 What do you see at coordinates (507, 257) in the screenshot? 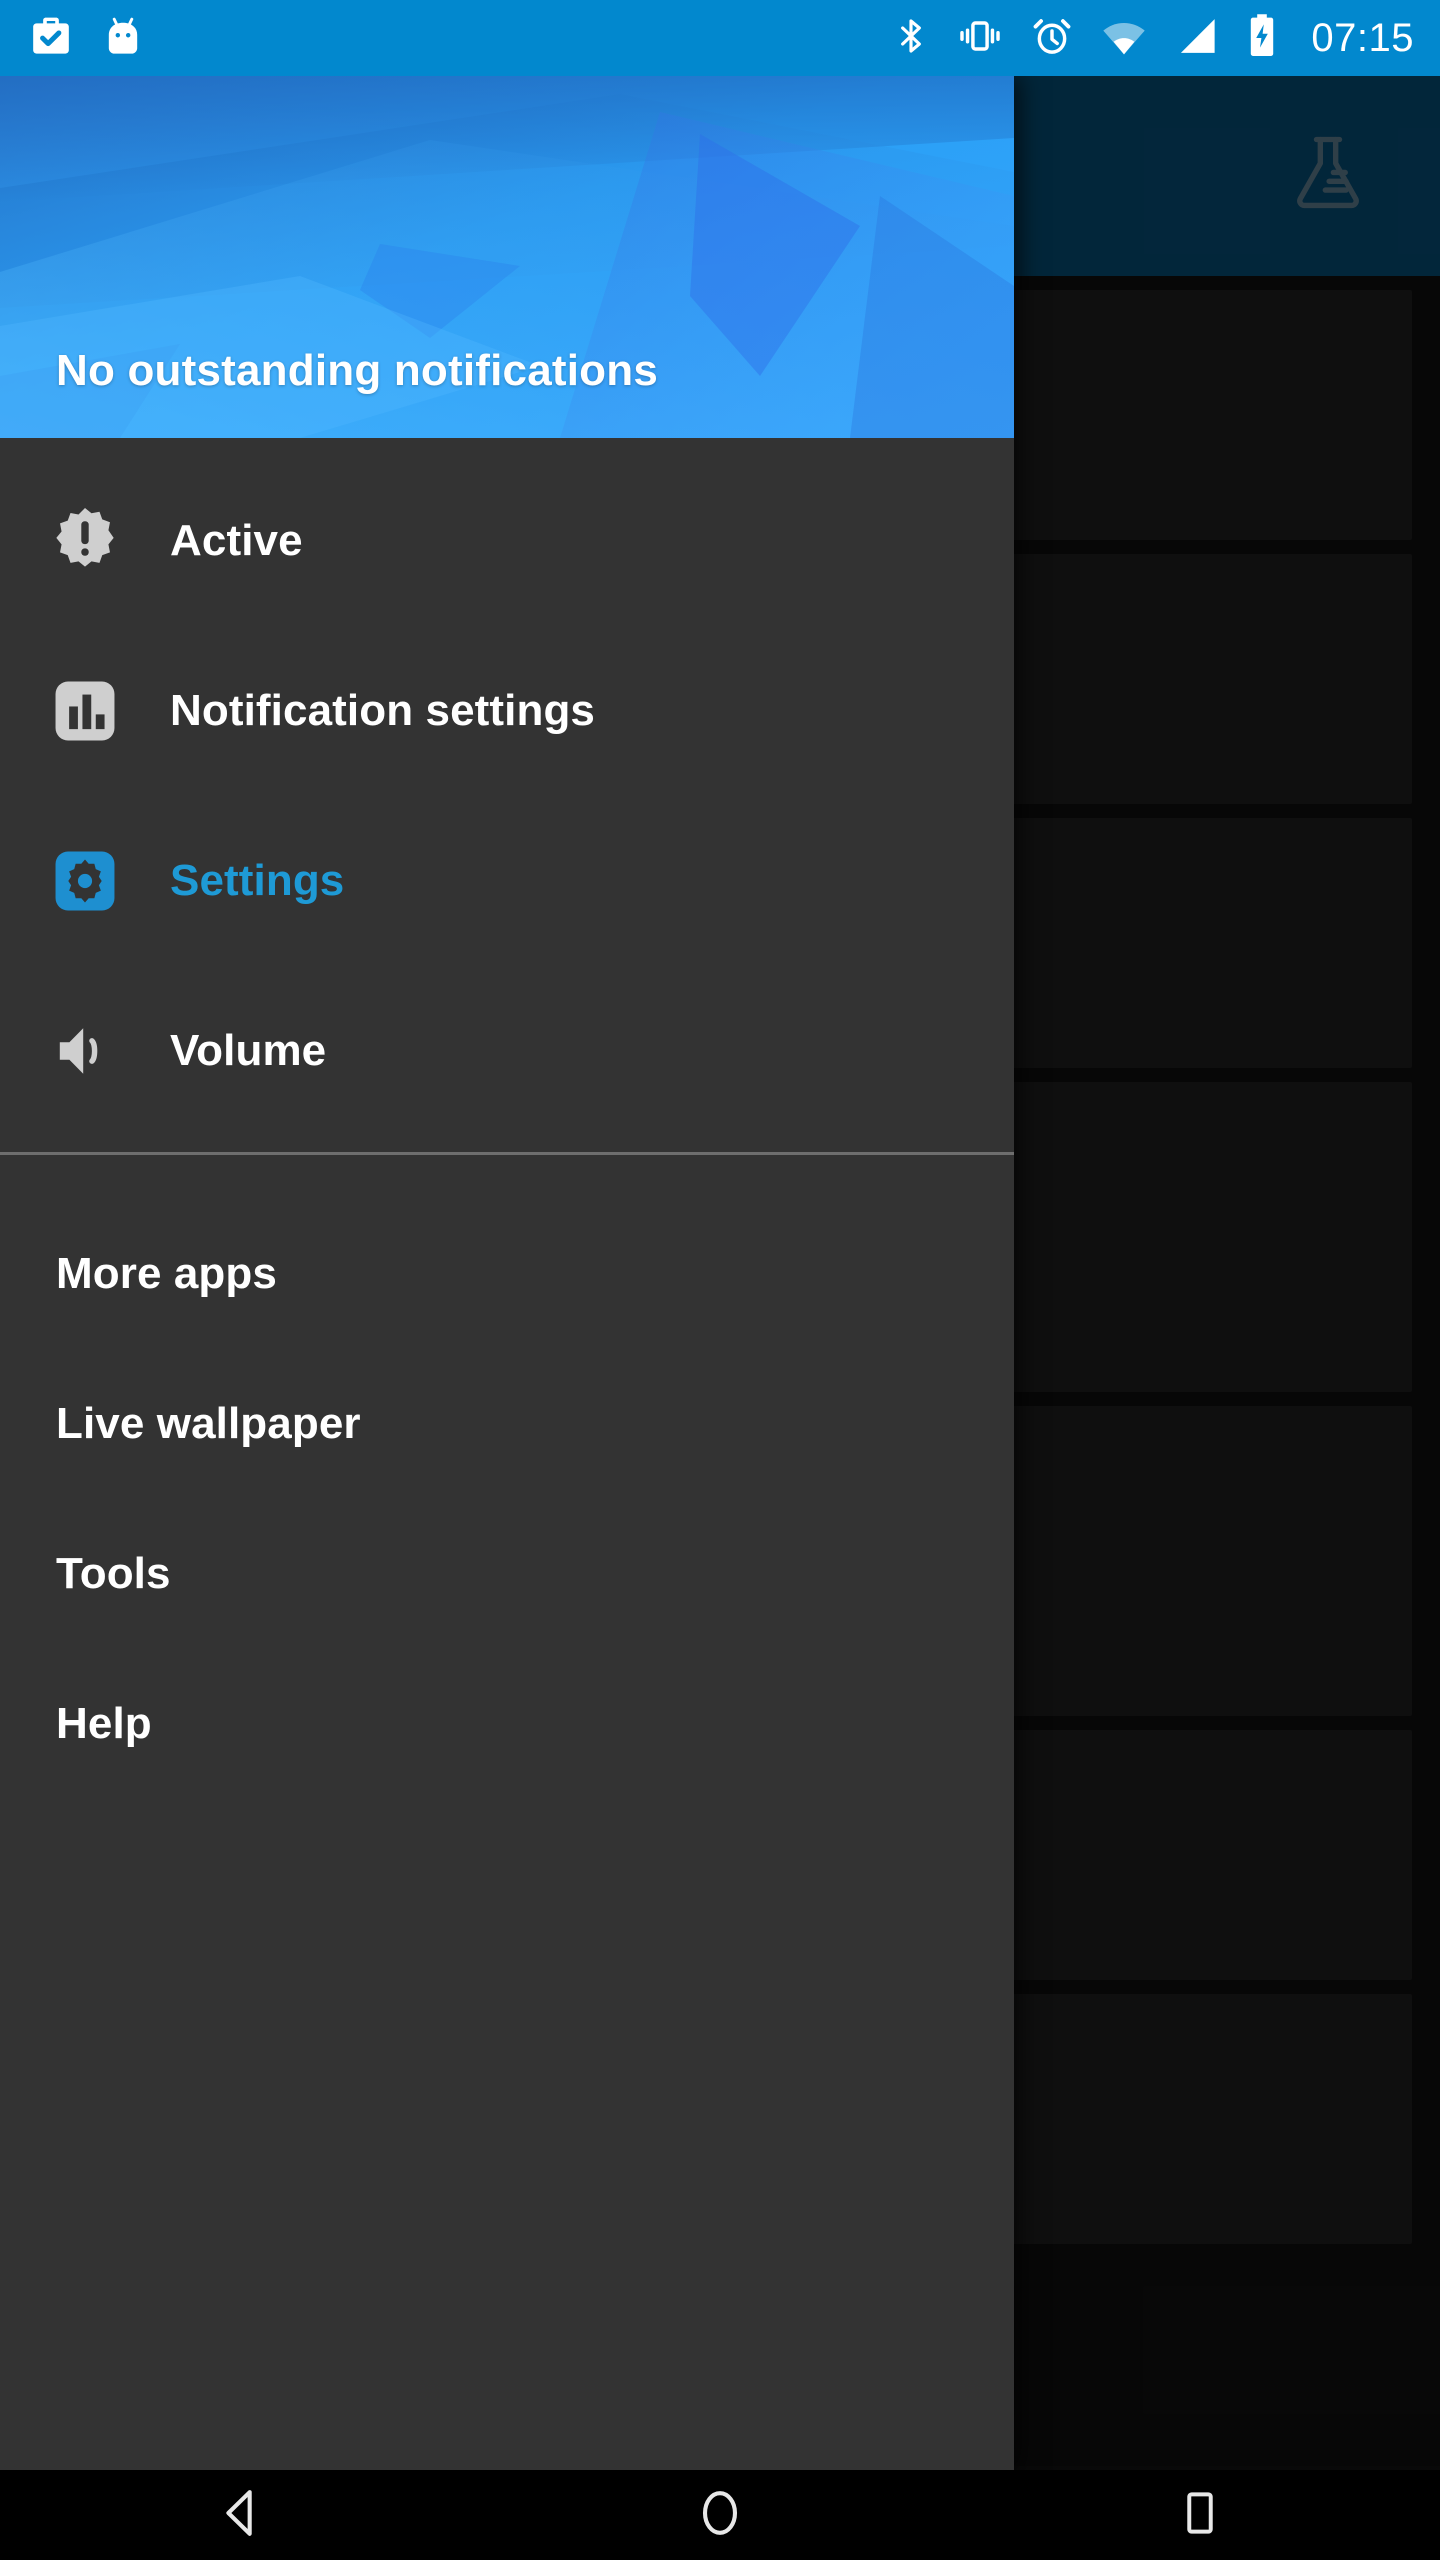
I see `drawer-header: No outstanding notifications` at bounding box center [507, 257].